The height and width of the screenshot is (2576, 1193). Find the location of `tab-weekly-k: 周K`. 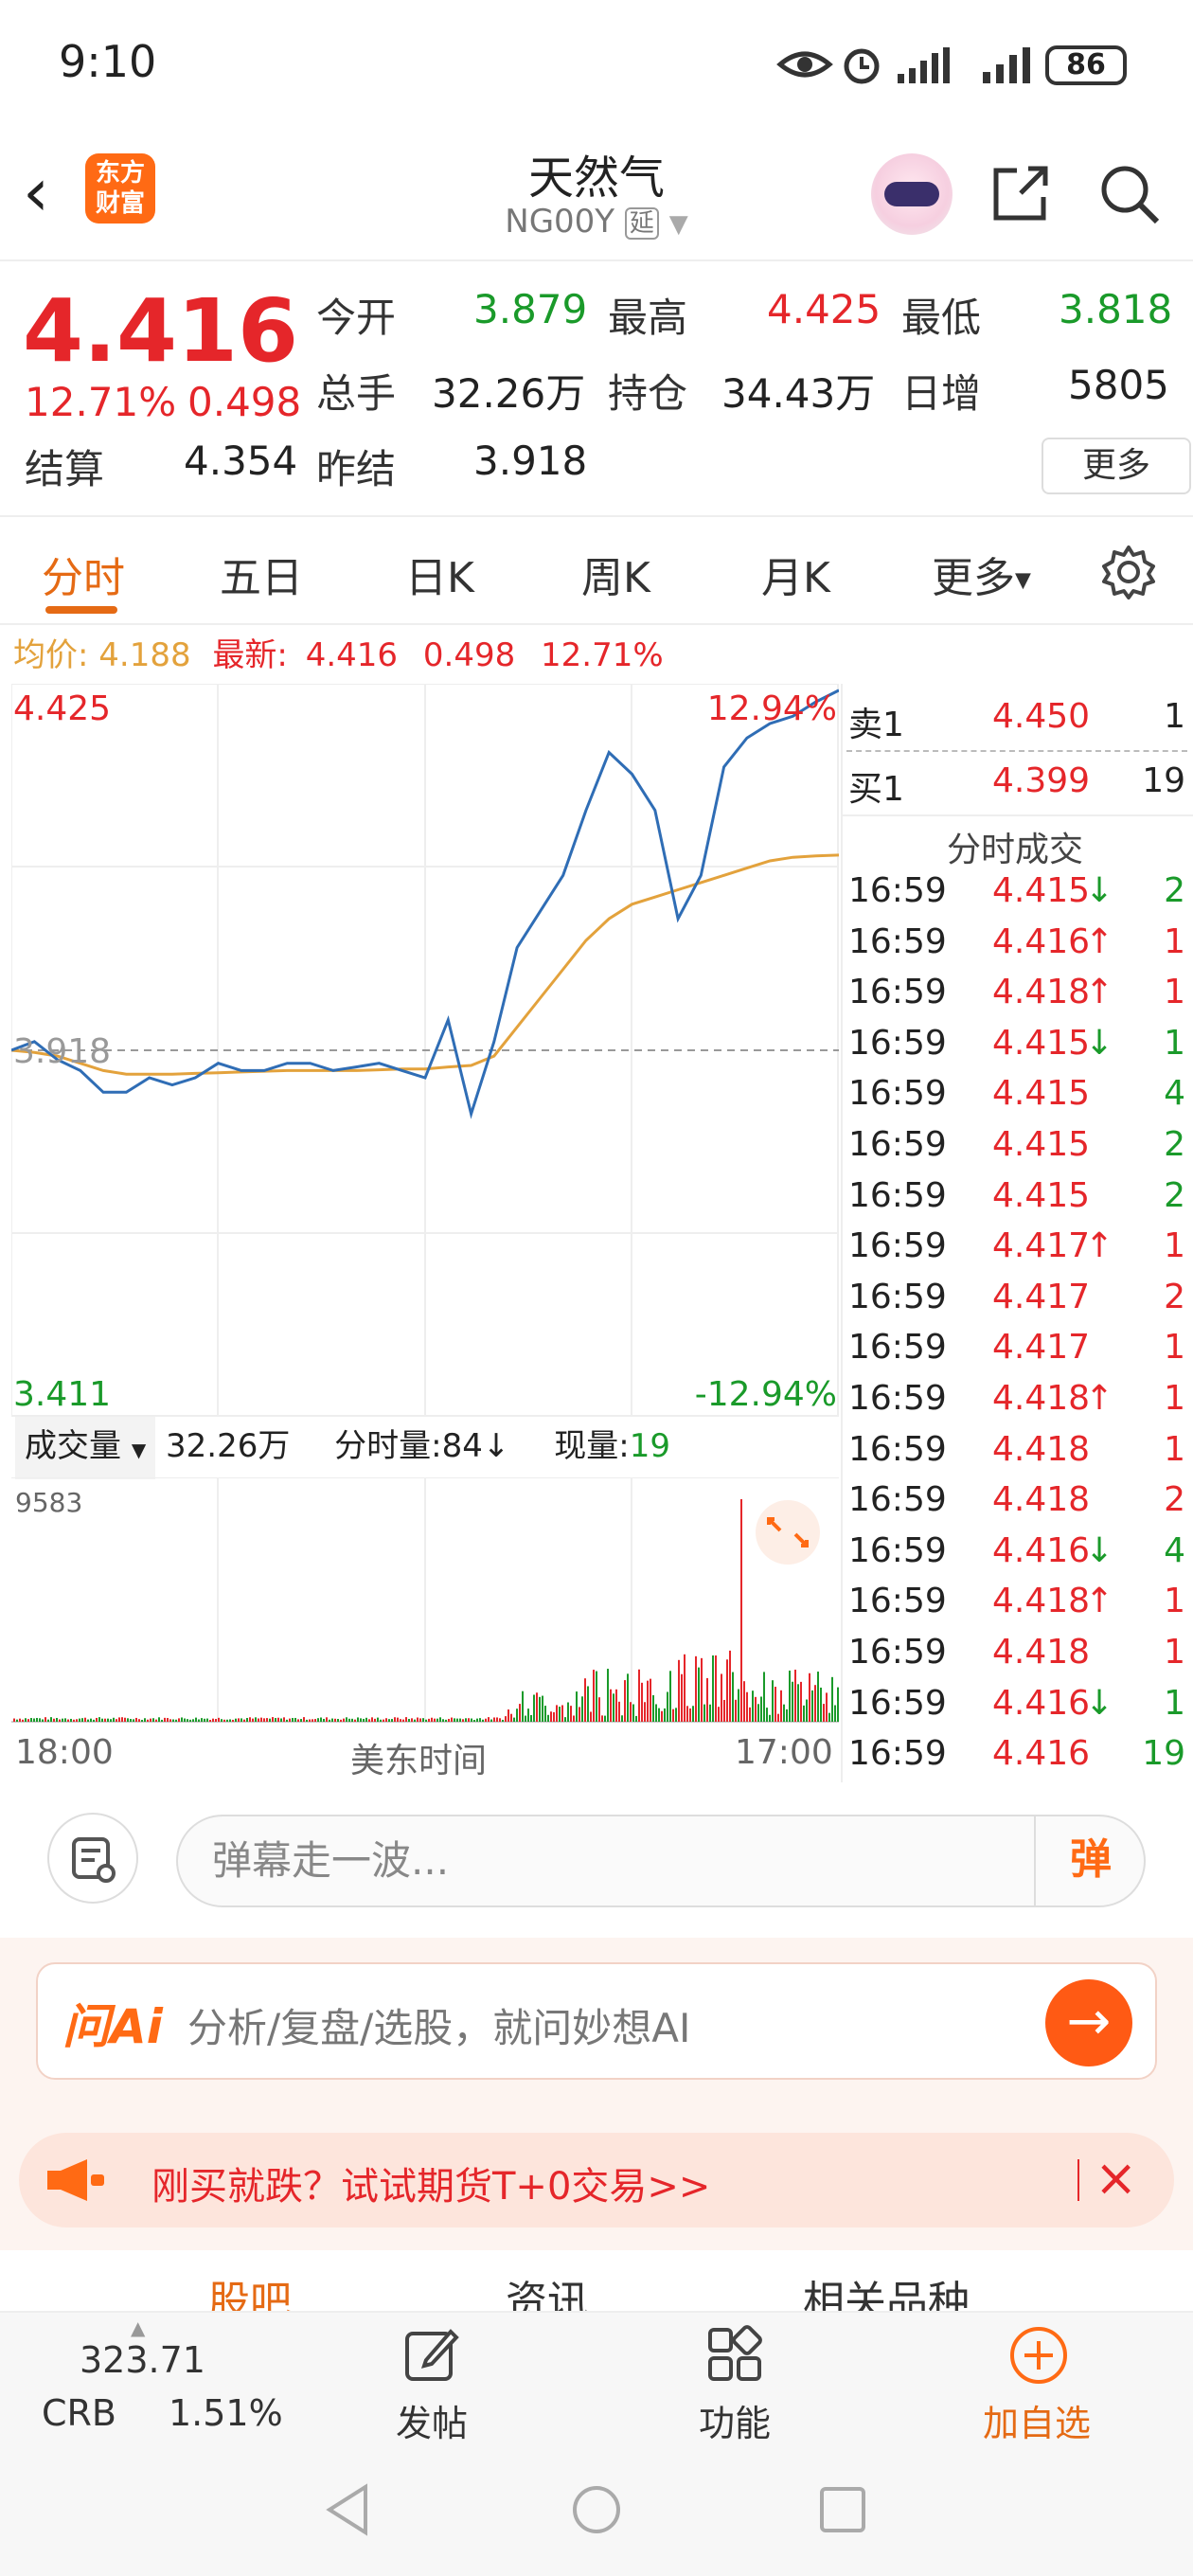

tab-weekly-k: 周K is located at coordinates (615, 574).